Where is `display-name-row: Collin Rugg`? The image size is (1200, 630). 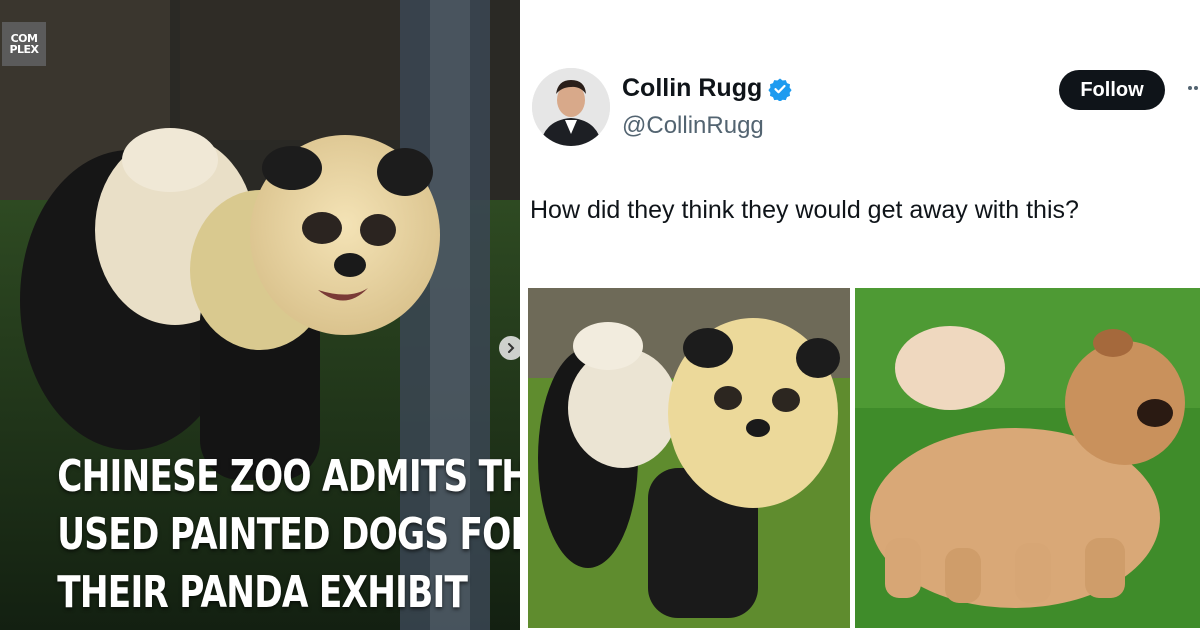 display-name-row: Collin Rugg is located at coordinates (707, 88).